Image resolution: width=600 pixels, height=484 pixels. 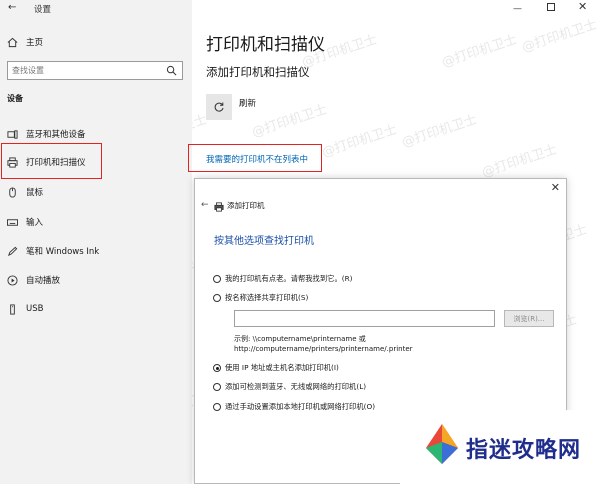 What do you see at coordinates (296, 386) in the screenshot?
I see `option-label: 添加可检测到蓝牙、无线或网络的打印机(L)` at bounding box center [296, 386].